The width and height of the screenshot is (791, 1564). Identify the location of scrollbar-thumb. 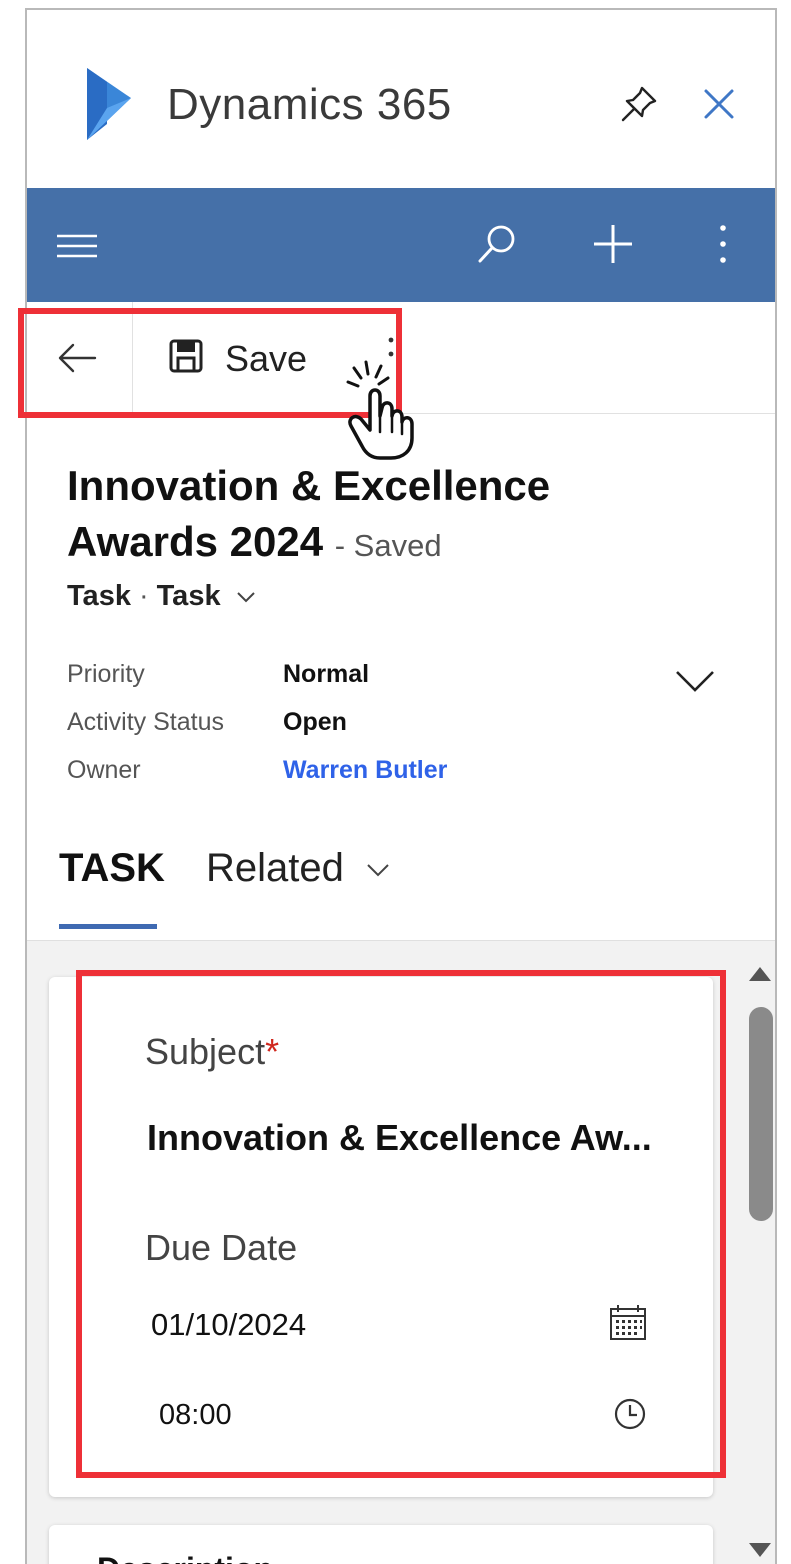
(761, 1114).